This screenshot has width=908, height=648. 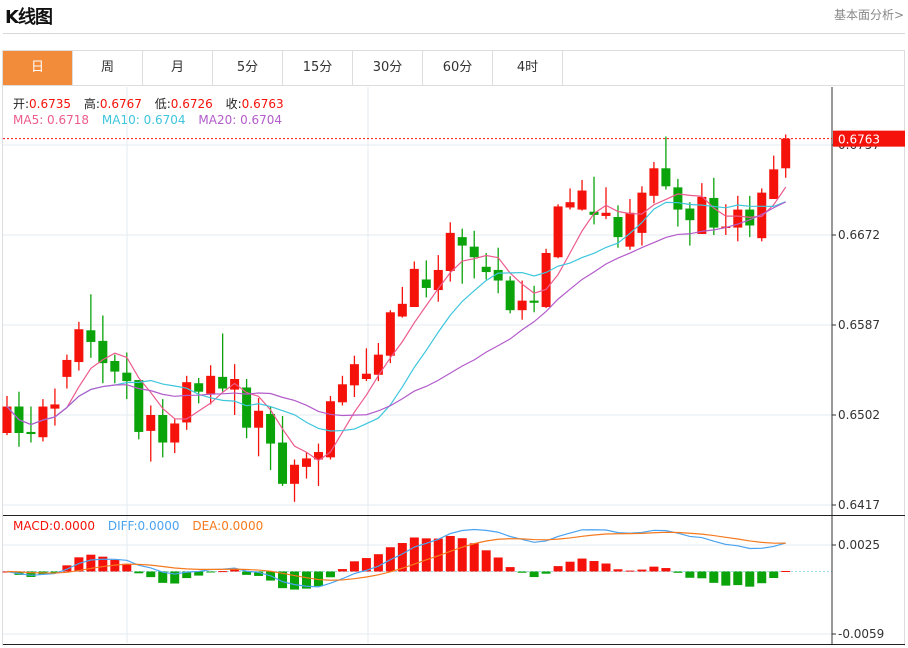 What do you see at coordinates (859, 140) in the screenshot?
I see `current-price-label: 0.6763` at bounding box center [859, 140].